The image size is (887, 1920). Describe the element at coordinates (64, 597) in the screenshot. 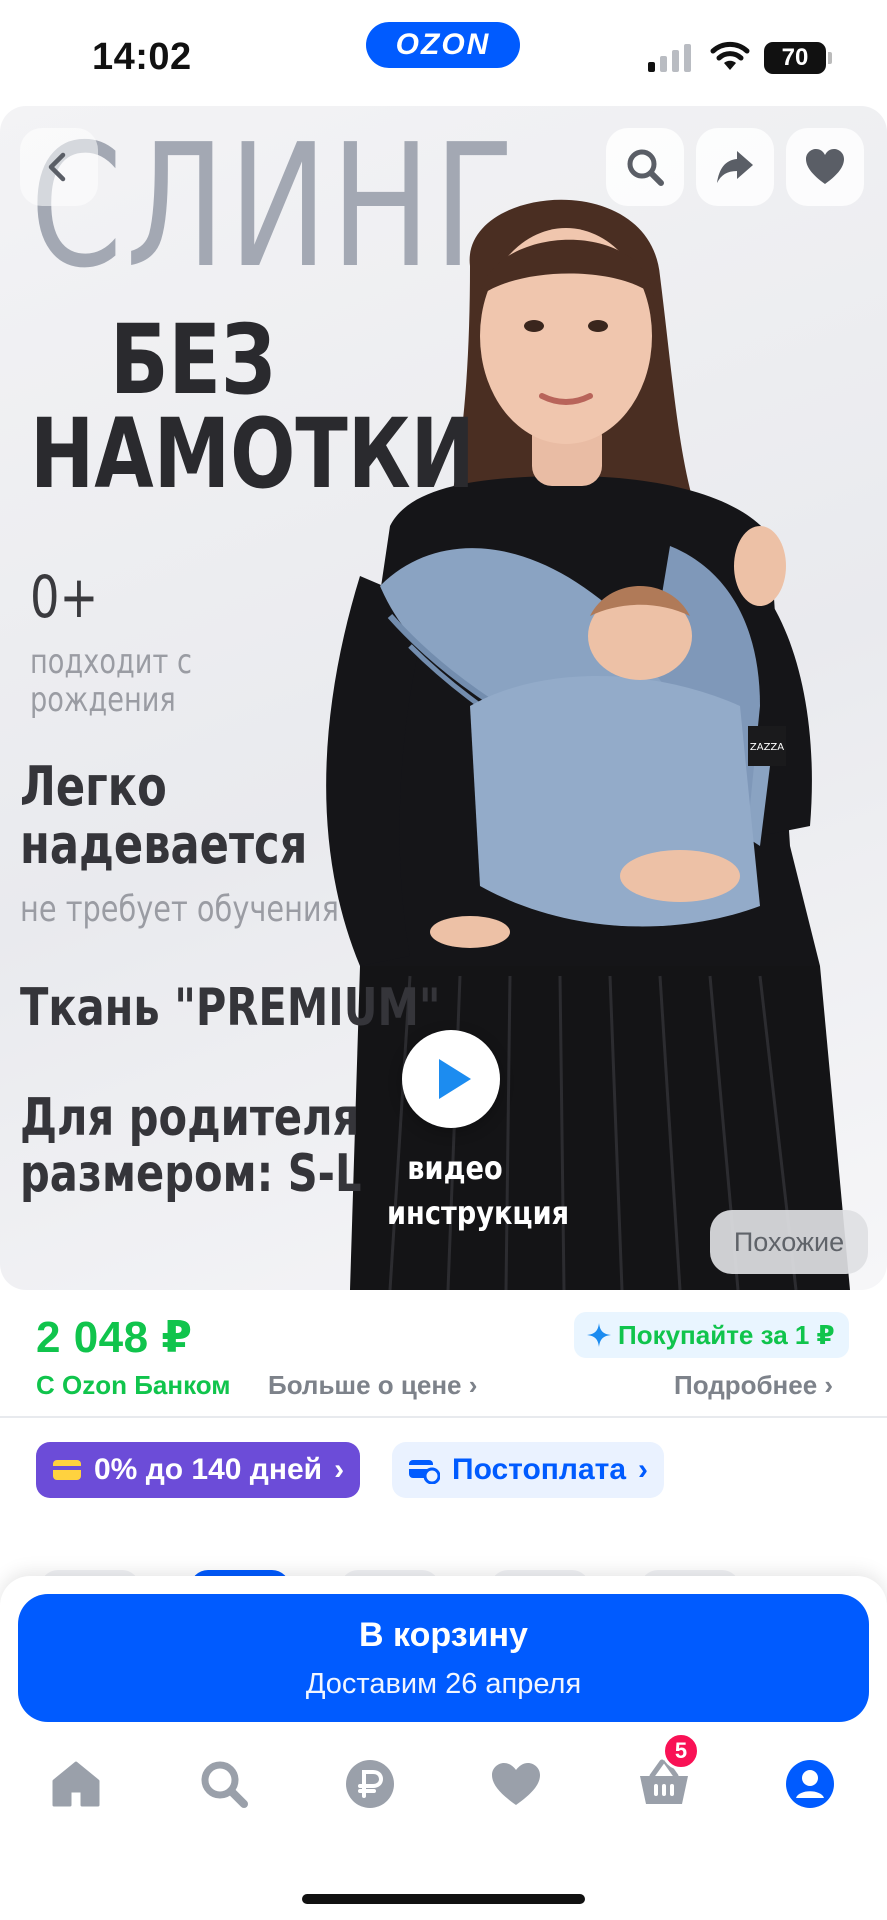

I see `age-label: 0+` at that location.